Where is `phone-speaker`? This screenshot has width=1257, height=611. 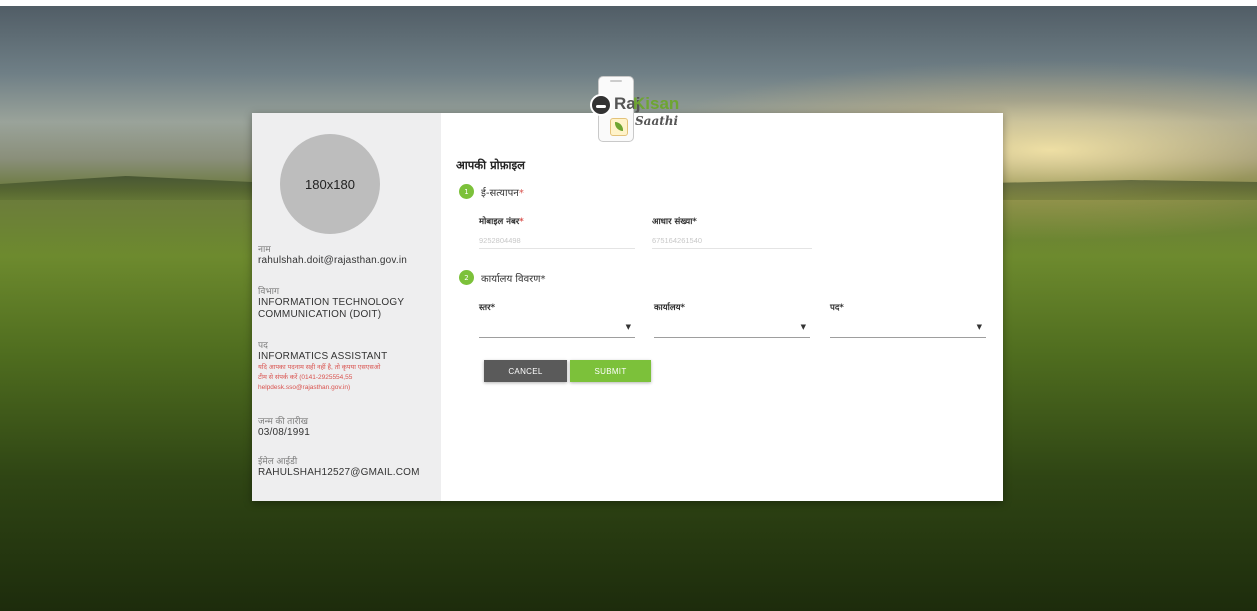 phone-speaker is located at coordinates (616, 81).